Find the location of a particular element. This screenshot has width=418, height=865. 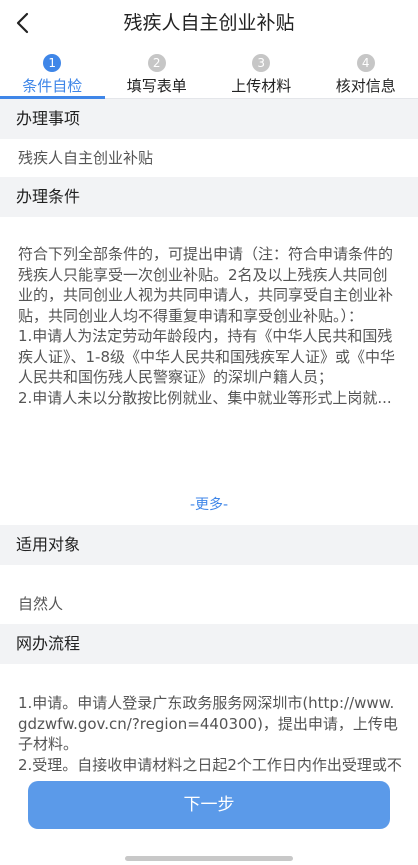

step-number: 2 is located at coordinates (156, 63).